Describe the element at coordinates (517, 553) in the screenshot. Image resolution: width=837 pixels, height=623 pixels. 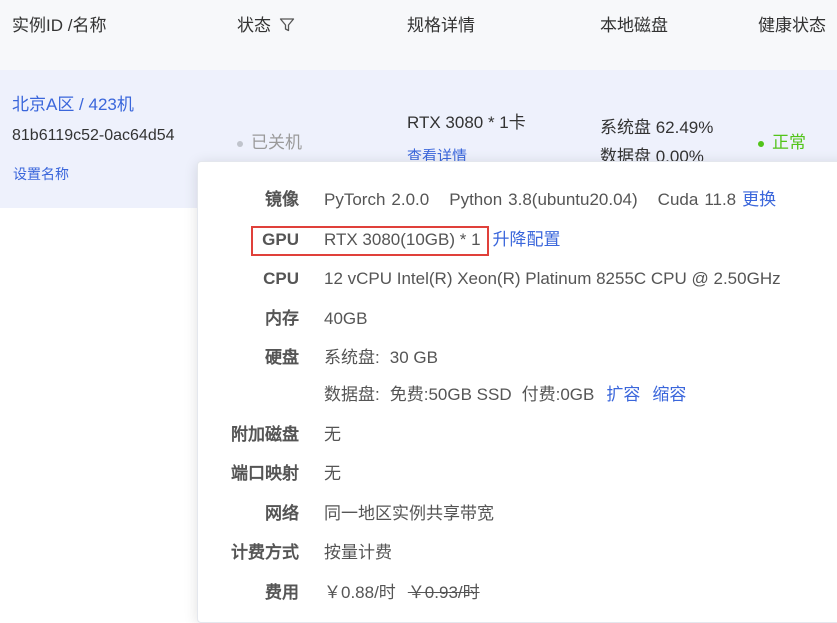
I see `detail-billing-row: 计费方式 按量计费` at that location.